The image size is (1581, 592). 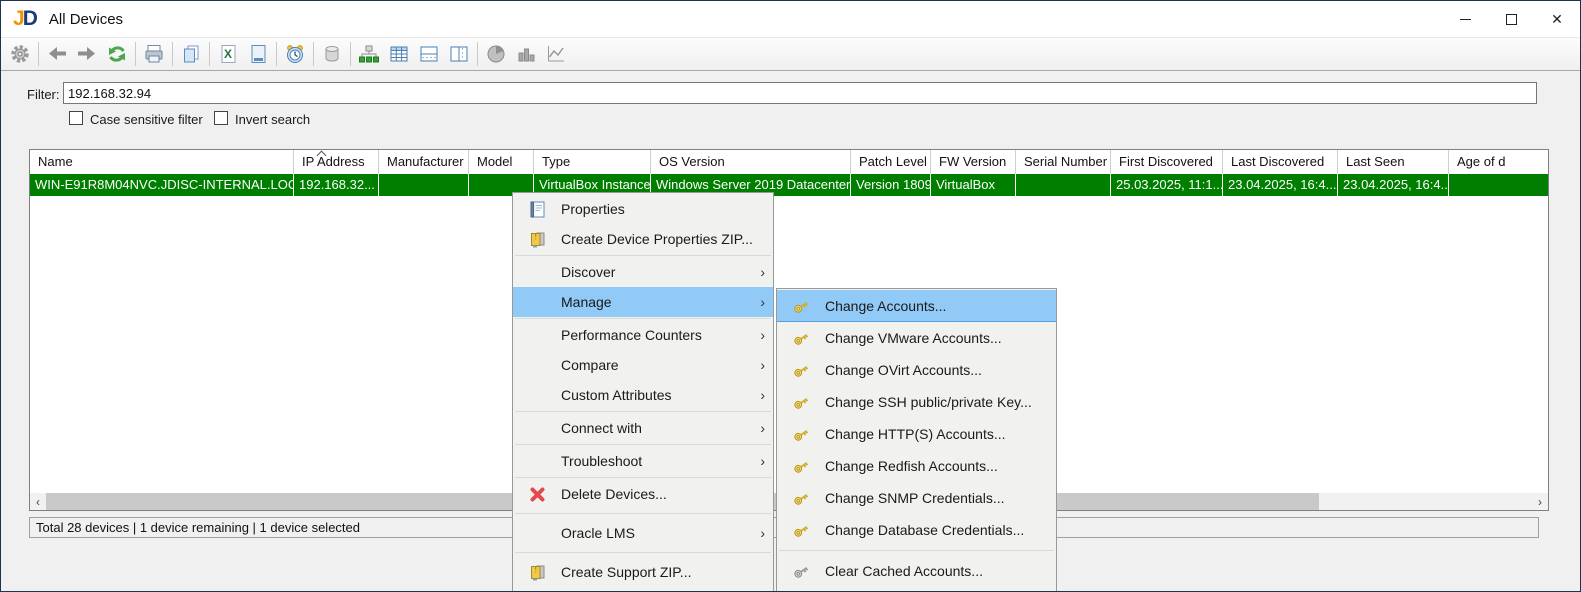 I want to click on forward-arrow-icon, so click(x=86, y=53).